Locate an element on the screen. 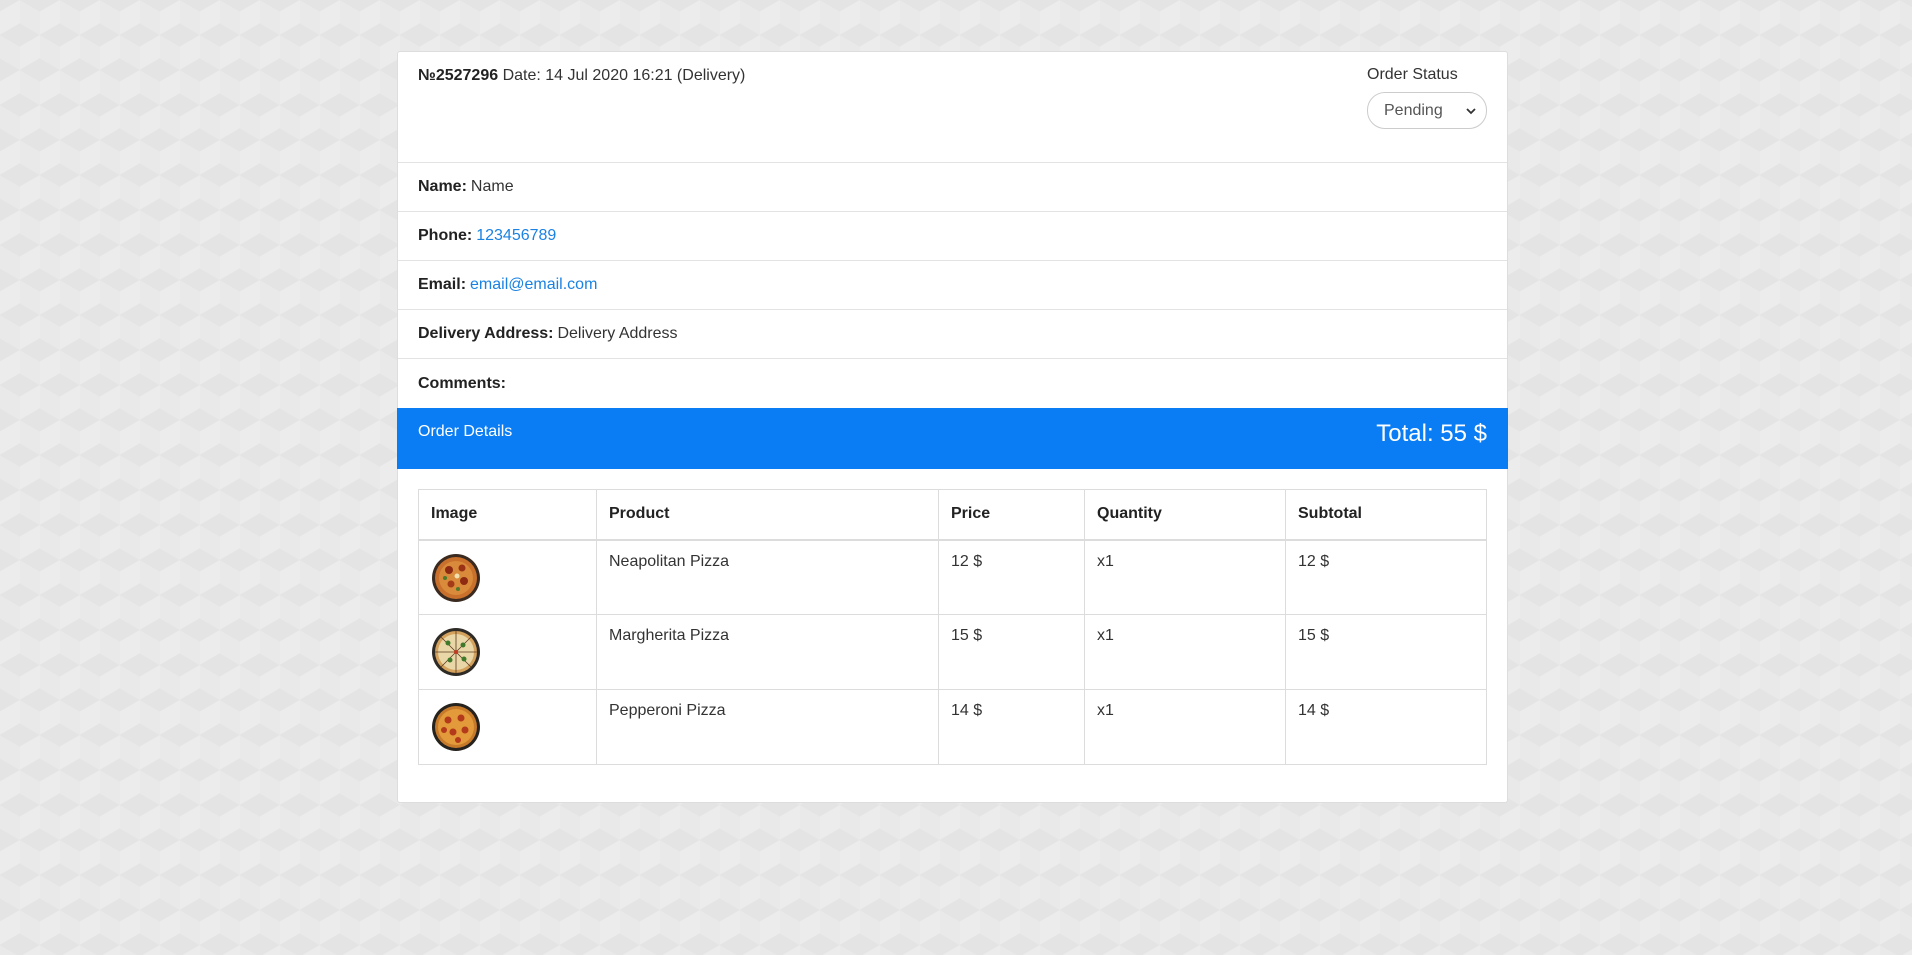  column-header-image: Image is located at coordinates (507, 515).